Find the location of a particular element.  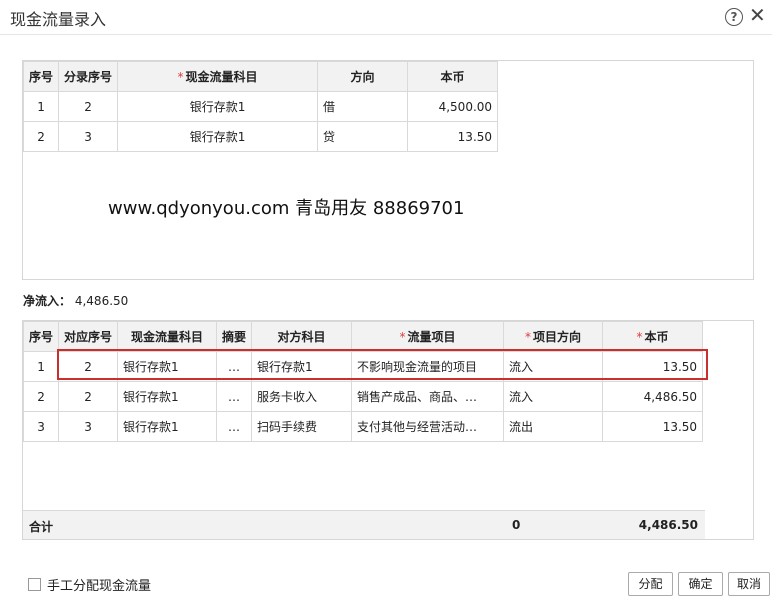

cell-amount: 4,486.50 is located at coordinates (653, 396).